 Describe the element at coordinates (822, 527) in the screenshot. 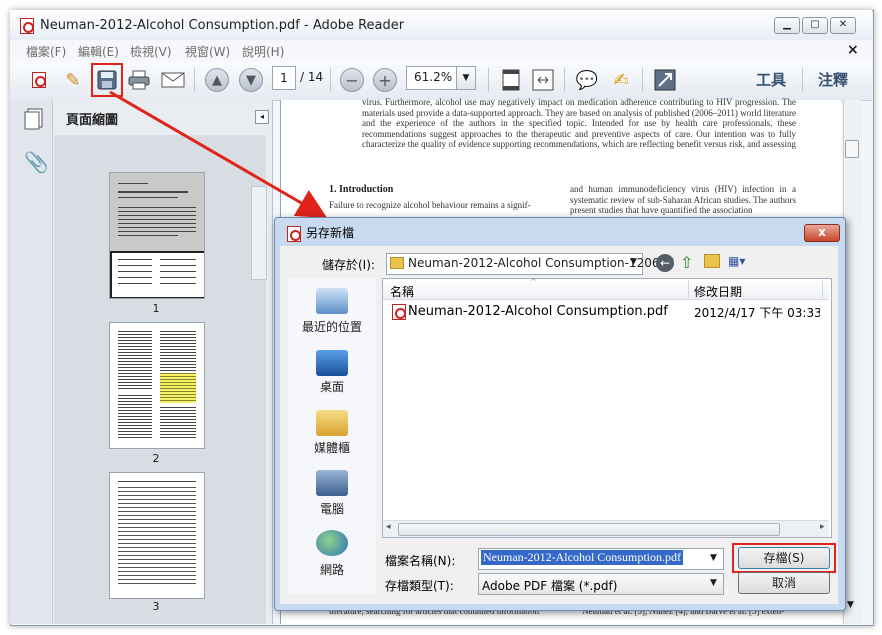

I see `scroll-right-arrow-icon: ▸` at that location.